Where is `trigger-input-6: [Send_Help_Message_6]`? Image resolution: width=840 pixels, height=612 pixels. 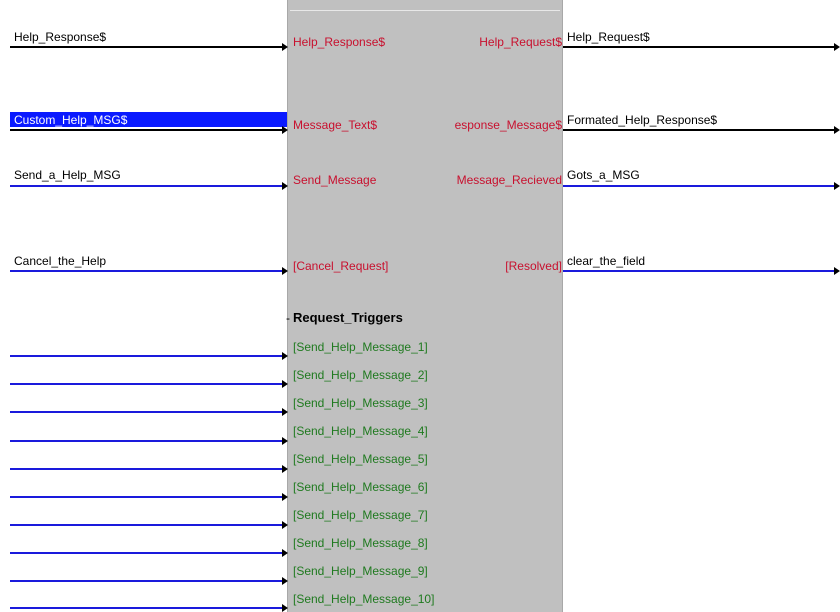
trigger-input-6: [Send_Help_Message_6] is located at coordinates (360, 487).